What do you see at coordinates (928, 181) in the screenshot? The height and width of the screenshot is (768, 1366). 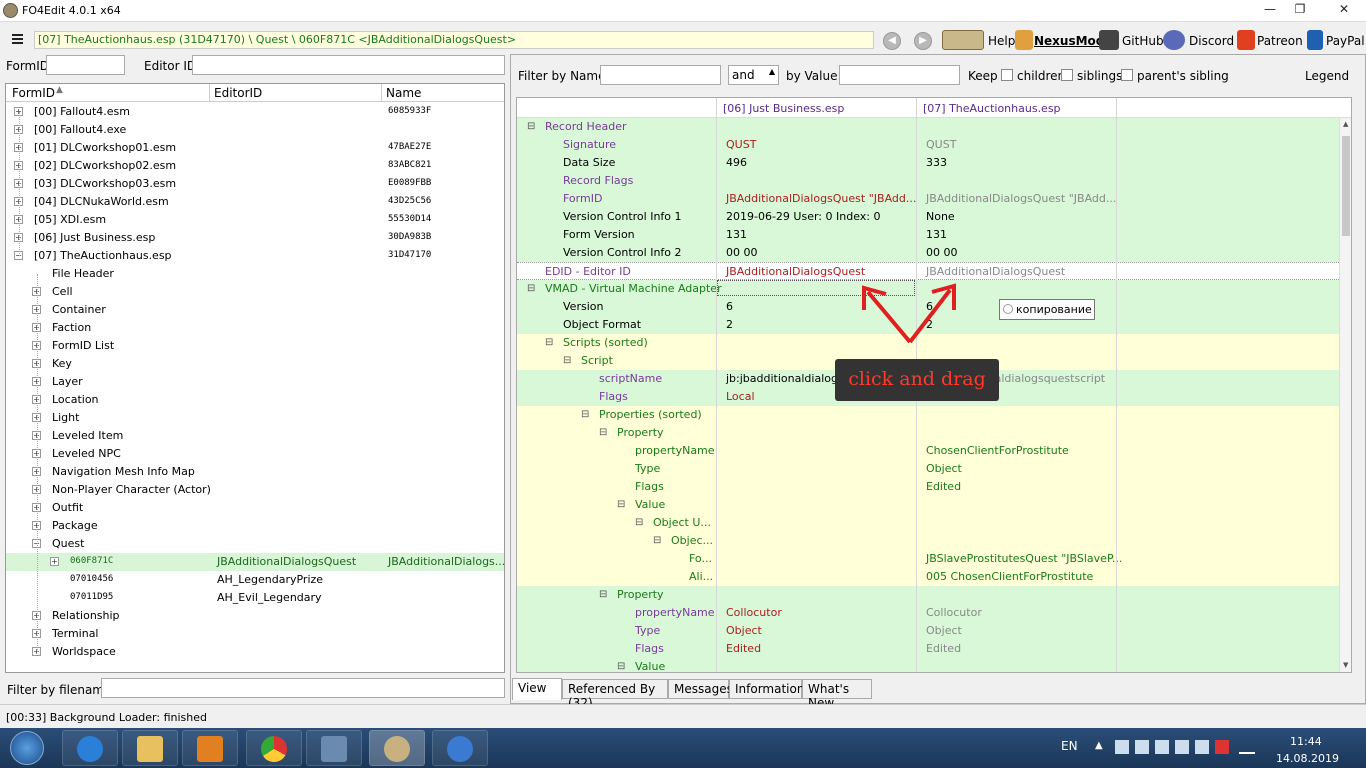 I see `grid-row: Record Flags` at bounding box center [928, 181].